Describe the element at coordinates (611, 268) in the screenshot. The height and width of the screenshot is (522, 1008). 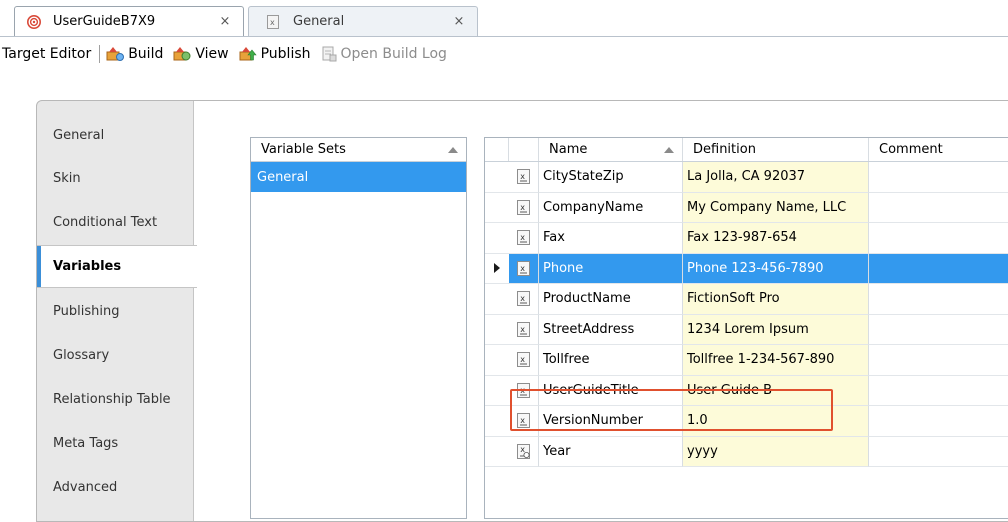
I see `variable-name-cell: Phone` at that location.